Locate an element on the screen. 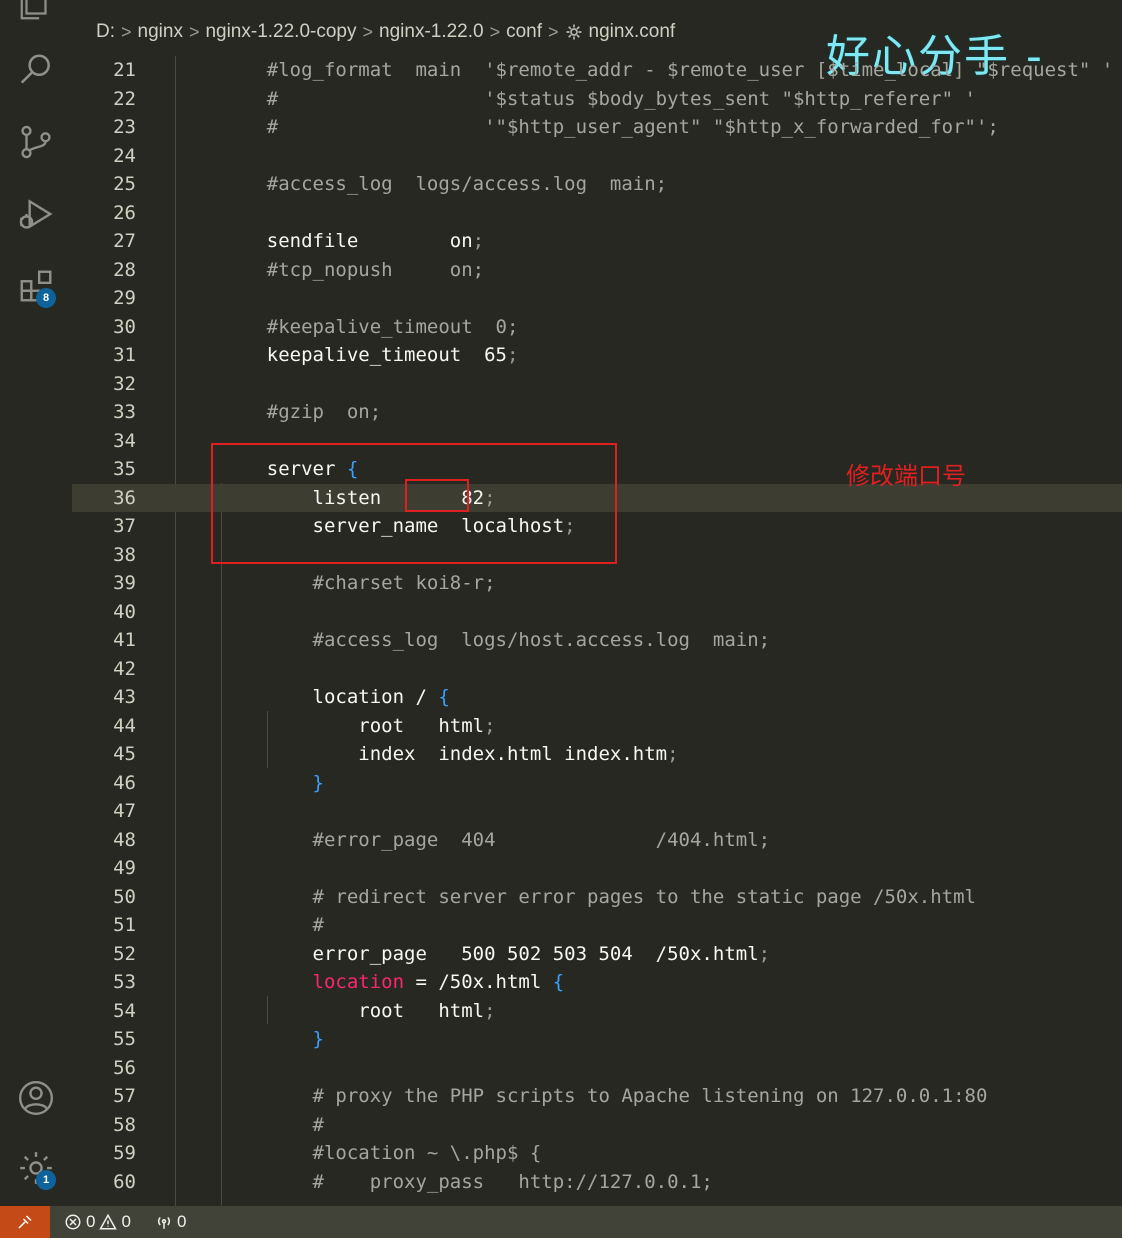  source-control-icon is located at coordinates (36, 142).